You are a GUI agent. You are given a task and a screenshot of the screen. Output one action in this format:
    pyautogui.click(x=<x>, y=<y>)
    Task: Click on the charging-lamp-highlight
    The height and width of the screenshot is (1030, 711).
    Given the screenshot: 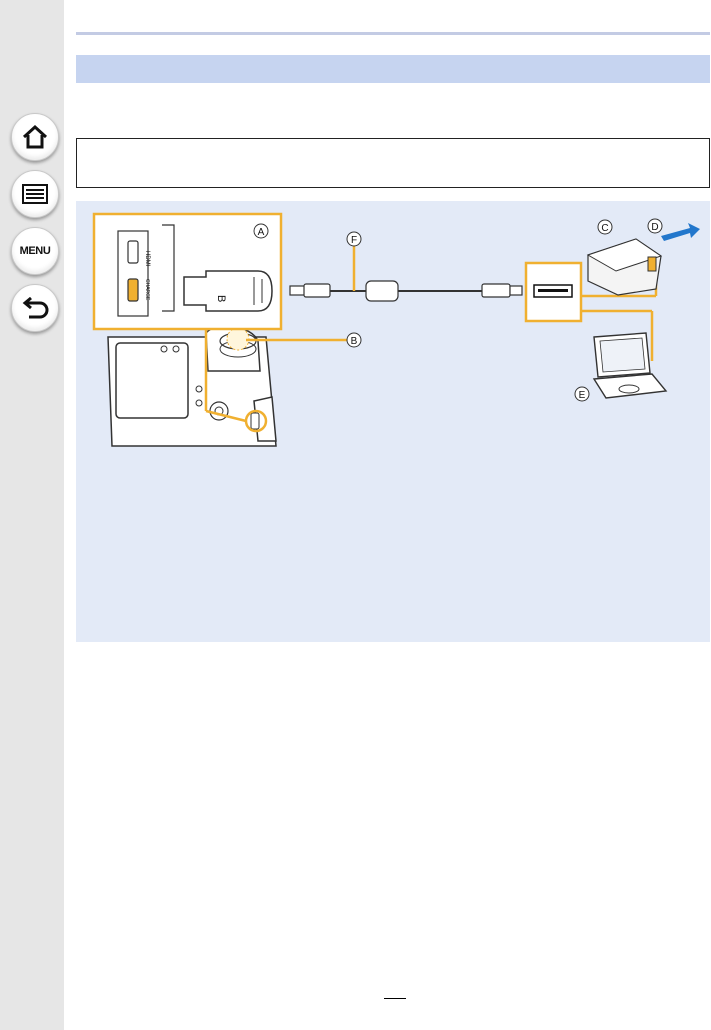 What is the action you would take?
    pyautogui.click(x=238, y=339)
    